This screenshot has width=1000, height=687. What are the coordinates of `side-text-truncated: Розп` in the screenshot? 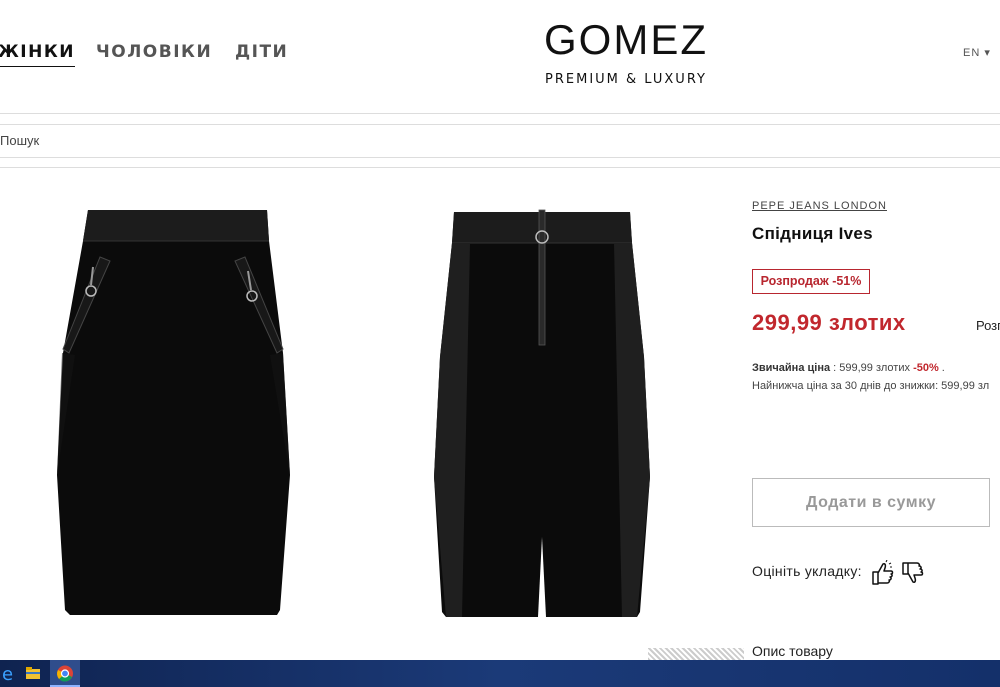 It's located at (988, 325).